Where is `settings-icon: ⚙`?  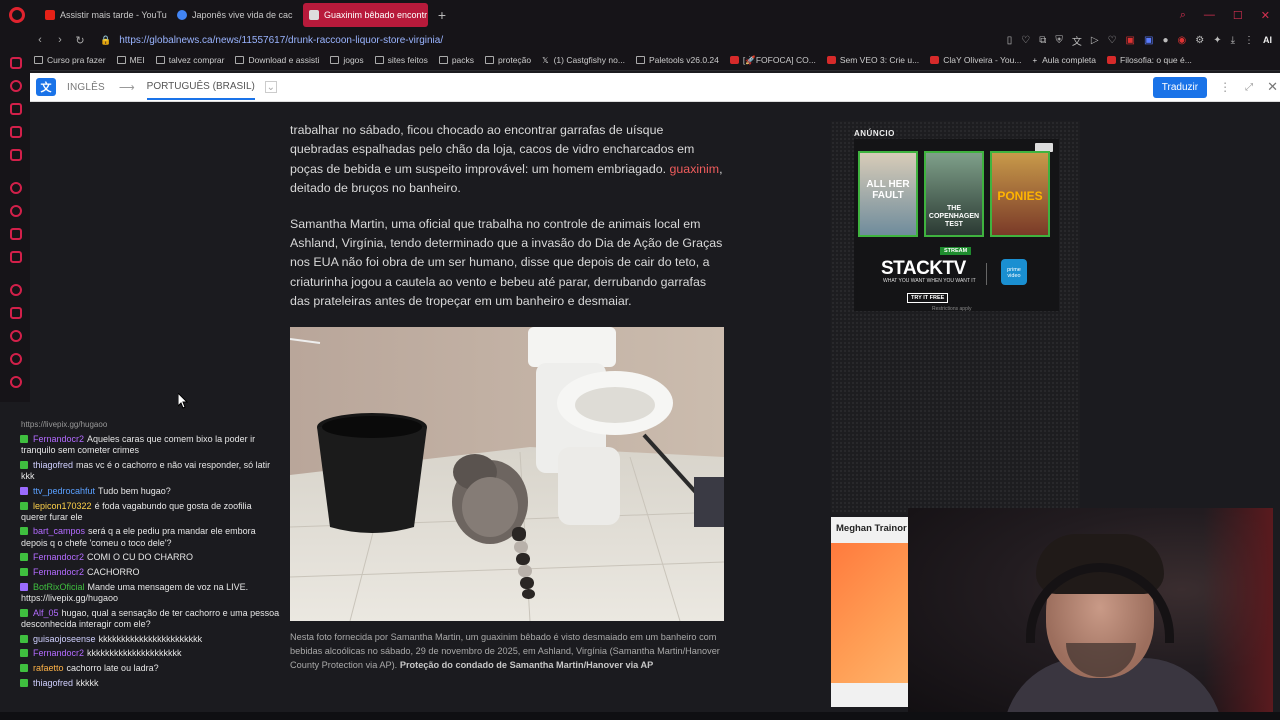 settings-icon: ⚙ is located at coordinates (1199, 40).